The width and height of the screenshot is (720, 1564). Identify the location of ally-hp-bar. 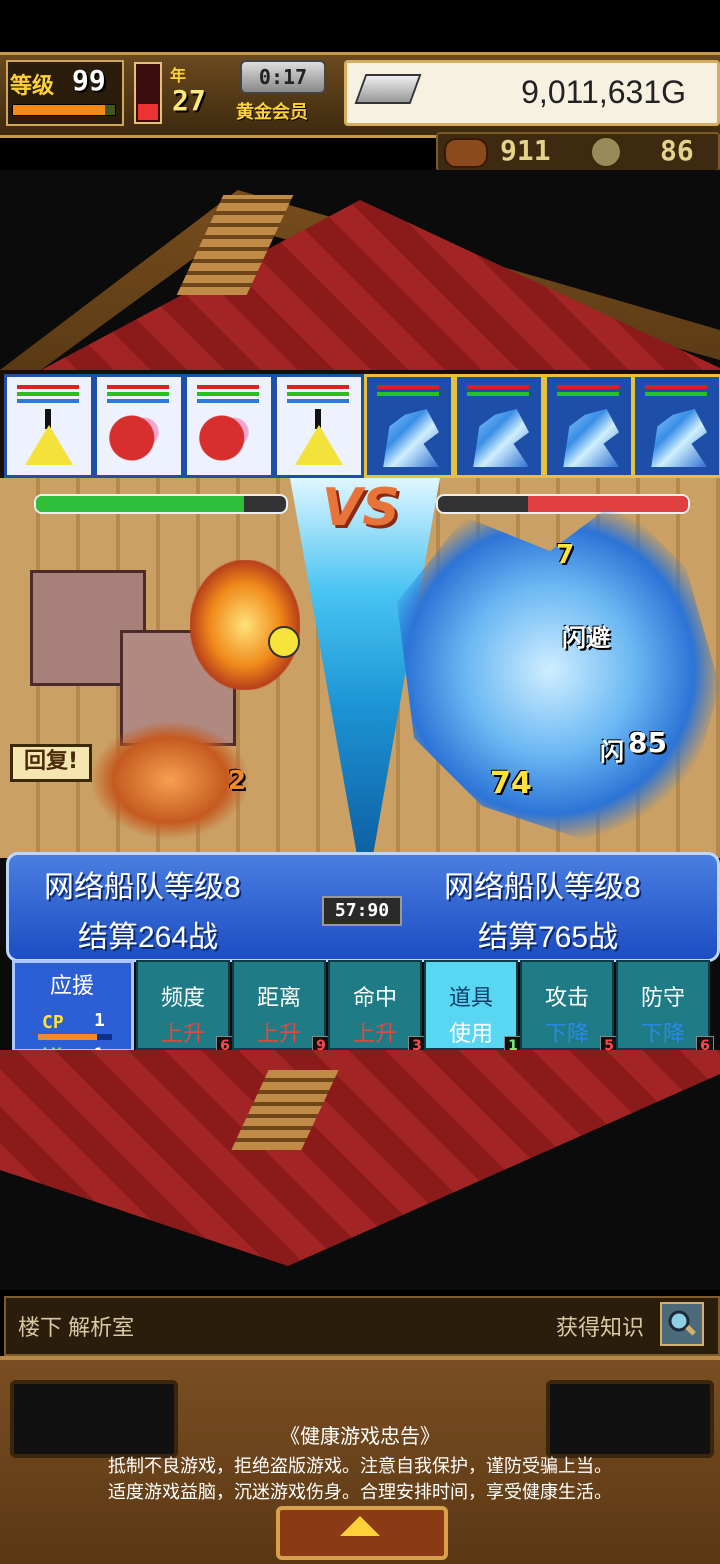
(161, 504).